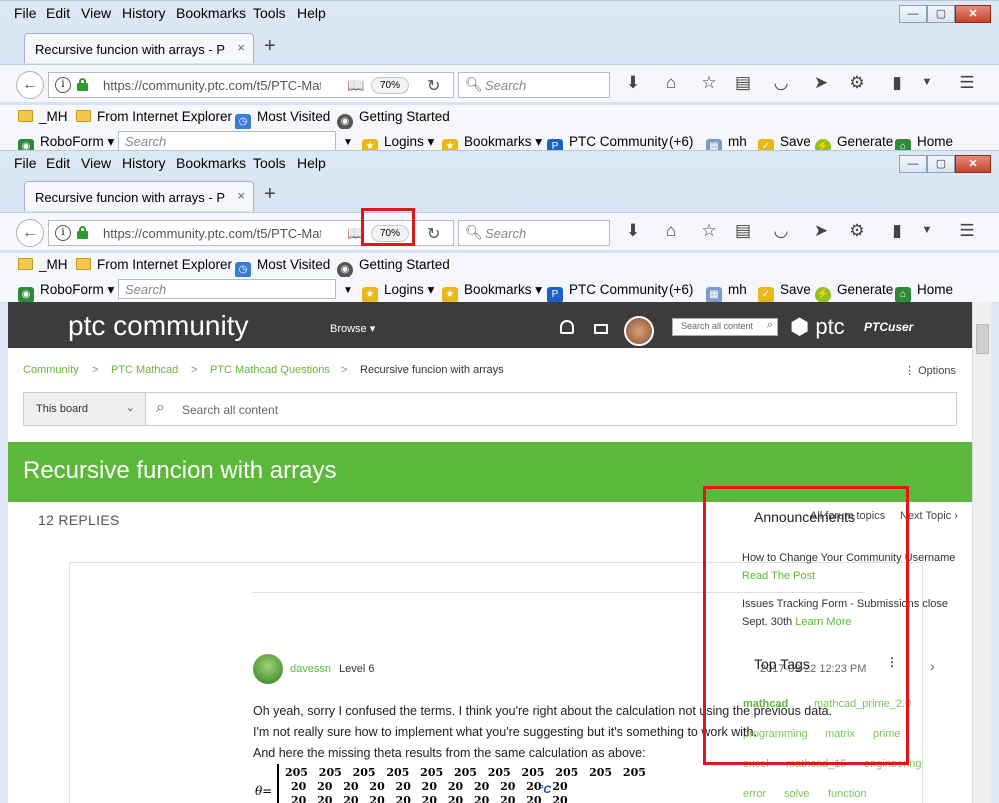 Image resolution: width=999 pixels, height=803 pixels. Describe the element at coordinates (158, 326) in the screenshot. I see `site-logo: ptc community` at that location.